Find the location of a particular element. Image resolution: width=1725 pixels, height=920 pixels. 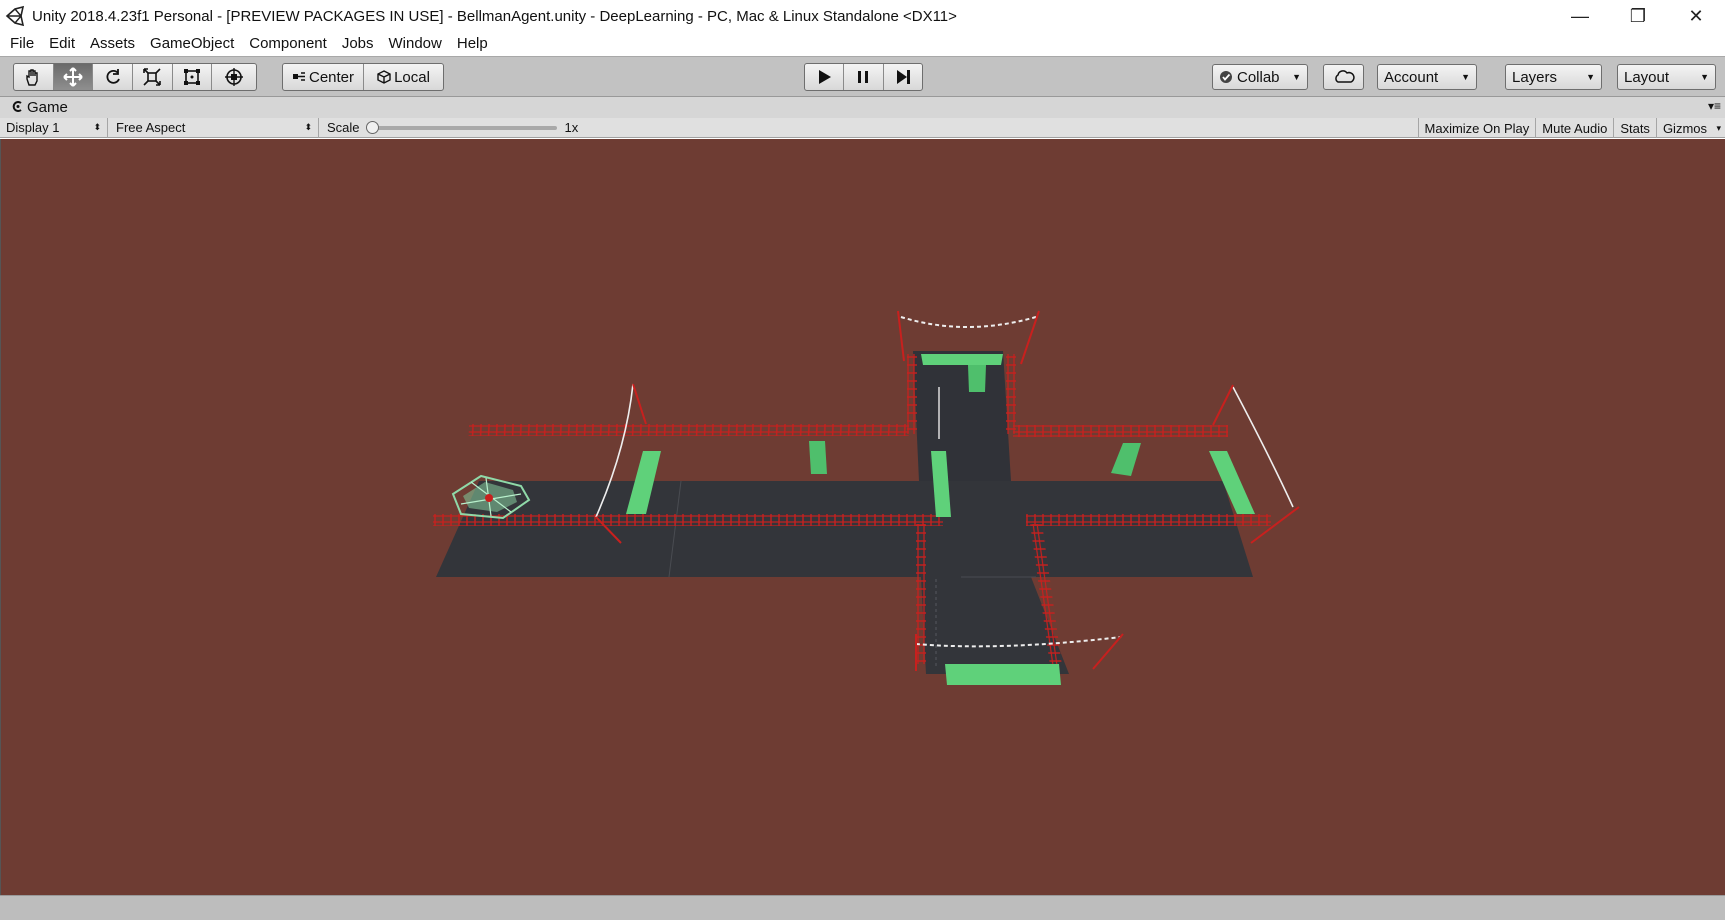

fence-east-bottom is located at coordinates (1148, 520).